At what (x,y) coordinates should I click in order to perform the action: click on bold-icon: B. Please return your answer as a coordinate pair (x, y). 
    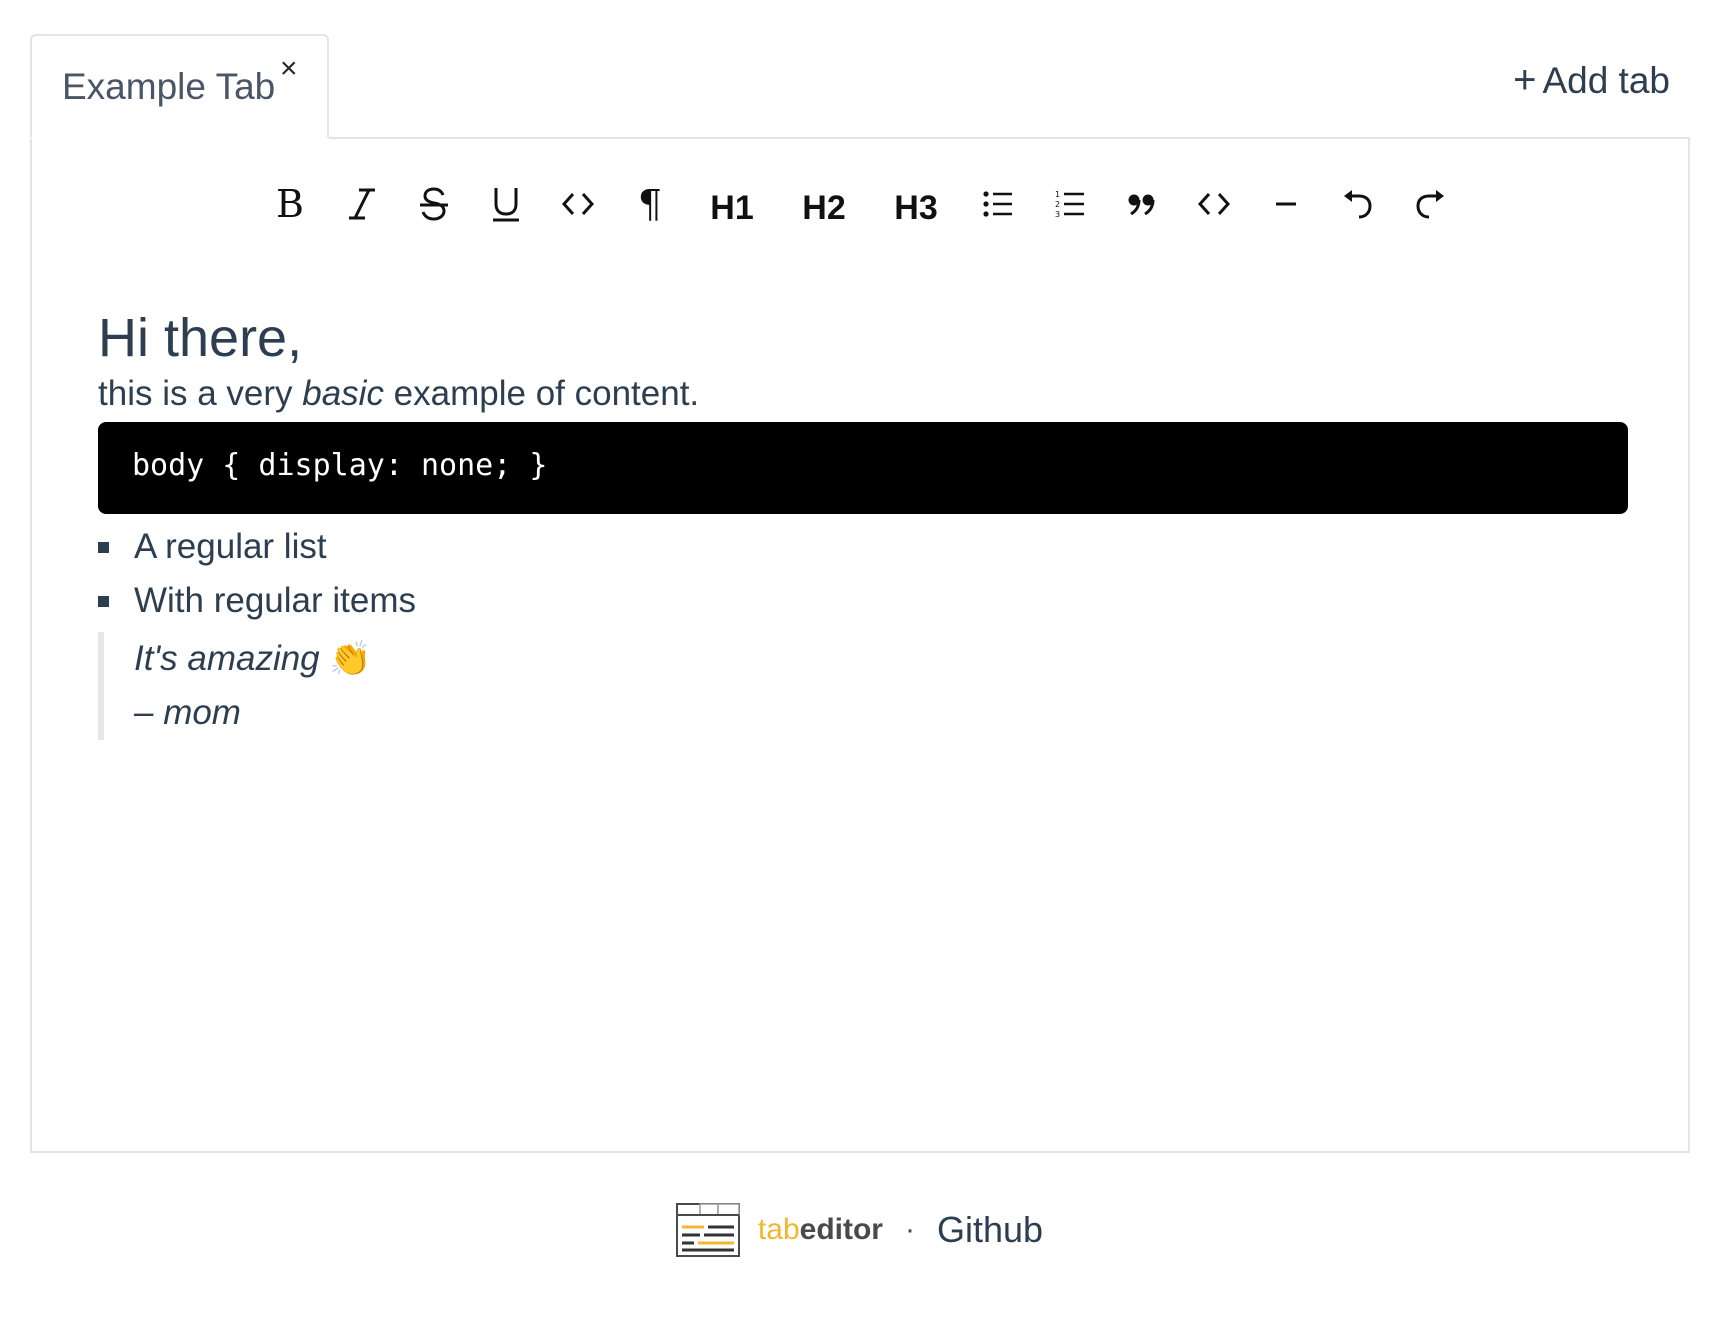
    Looking at the image, I should click on (290, 204).